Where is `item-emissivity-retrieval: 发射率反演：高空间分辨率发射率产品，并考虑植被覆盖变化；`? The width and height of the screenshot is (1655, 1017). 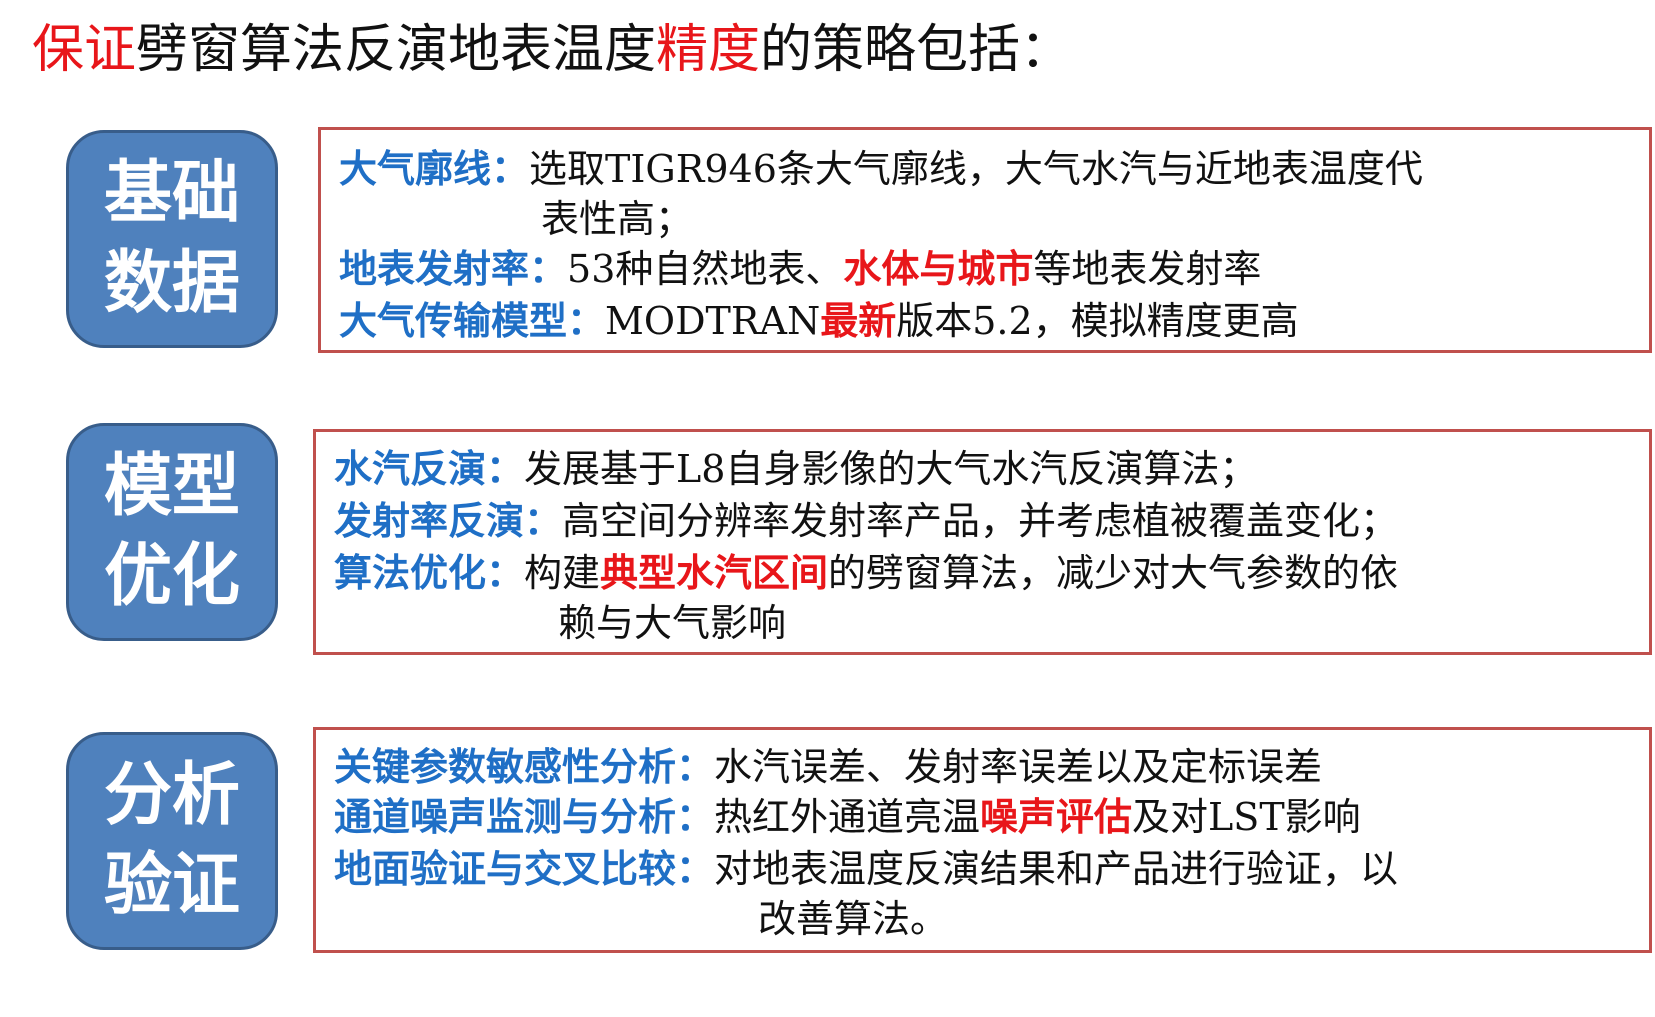 item-emissivity-retrieval: 发射率反演：高空间分辨率发射率产品，并考虑植被覆盖变化； is located at coordinates (866, 521).